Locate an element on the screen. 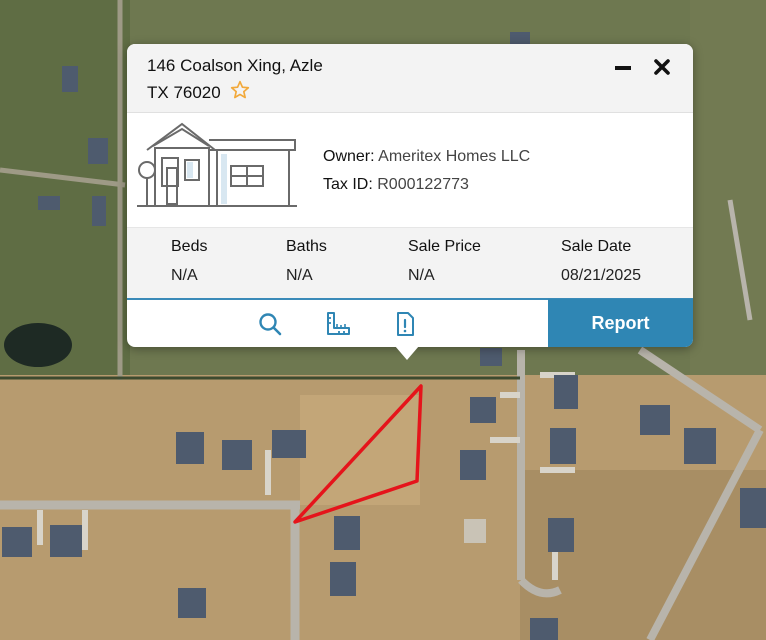 The width and height of the screenshot is (766, 640). close-icon is located at coordinates (662, 67).